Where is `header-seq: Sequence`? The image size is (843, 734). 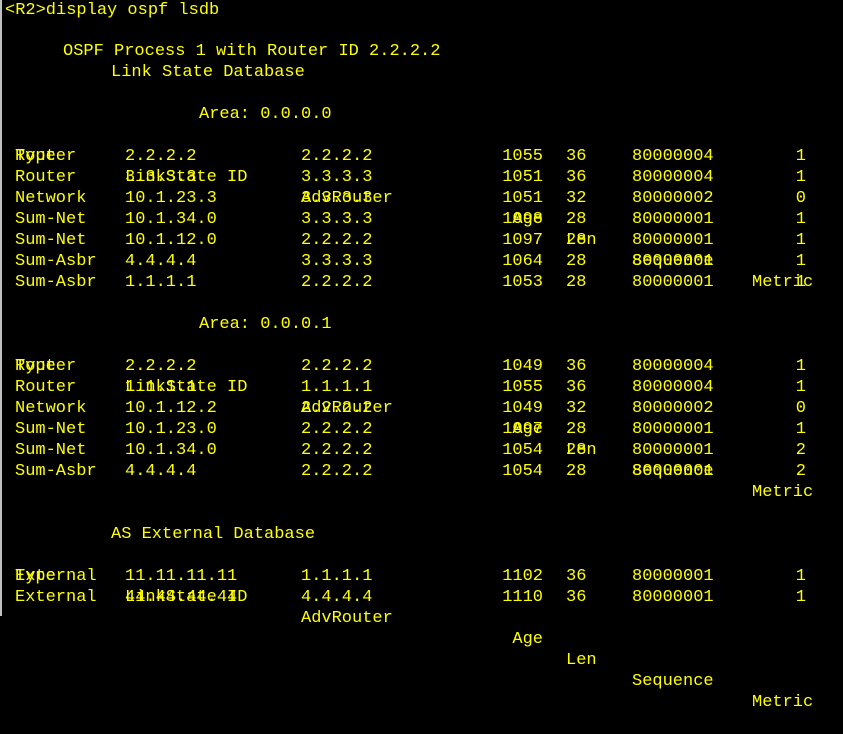
header-seq: Sequence is located at coordinates (673, 681).